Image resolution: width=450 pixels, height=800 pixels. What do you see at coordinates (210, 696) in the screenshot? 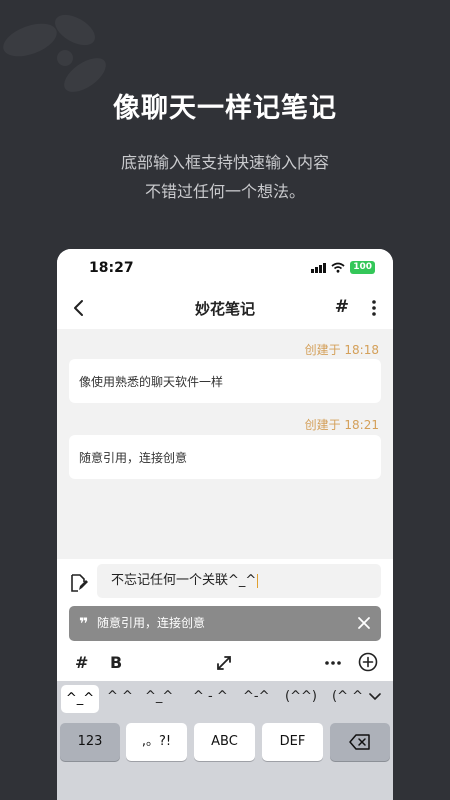
I see `emoticon-suggestion: ^ - ^` at bounding box center [210, 696].